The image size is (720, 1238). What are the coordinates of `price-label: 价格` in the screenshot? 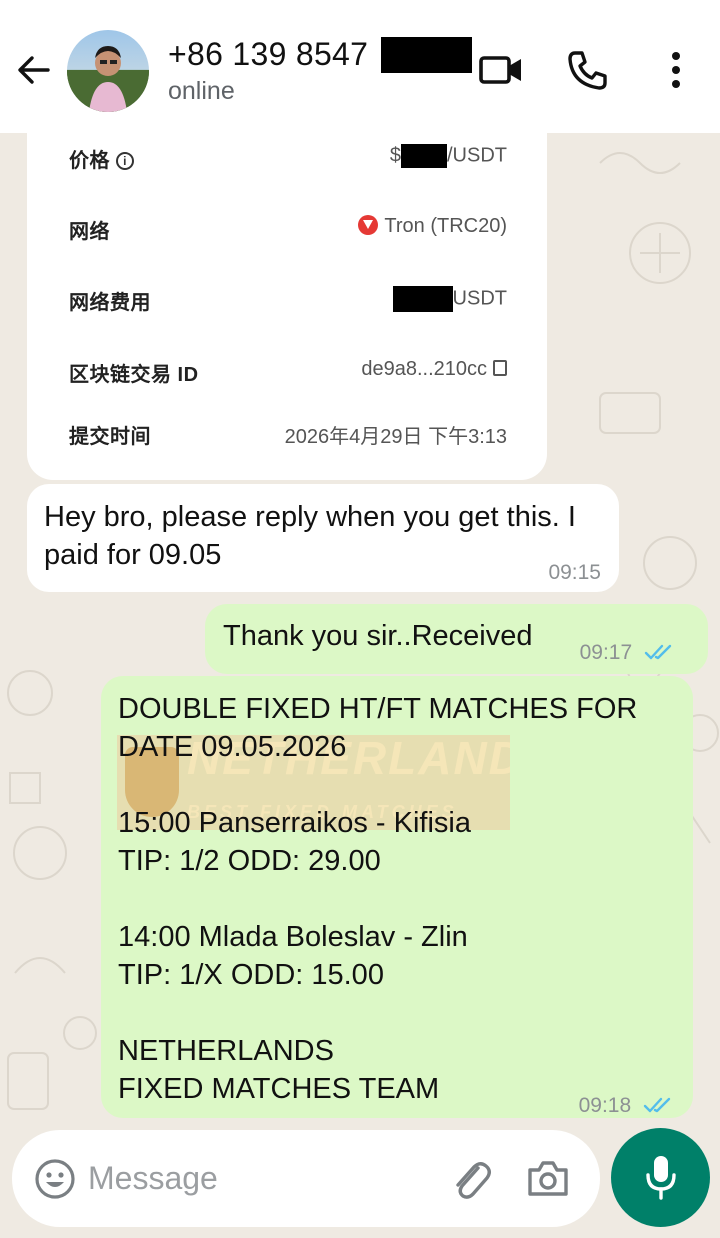 It's located at (89, 161).